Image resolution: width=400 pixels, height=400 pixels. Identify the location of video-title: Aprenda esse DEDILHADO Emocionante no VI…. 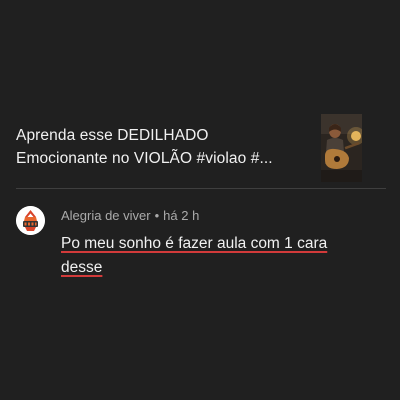
(162, 147).